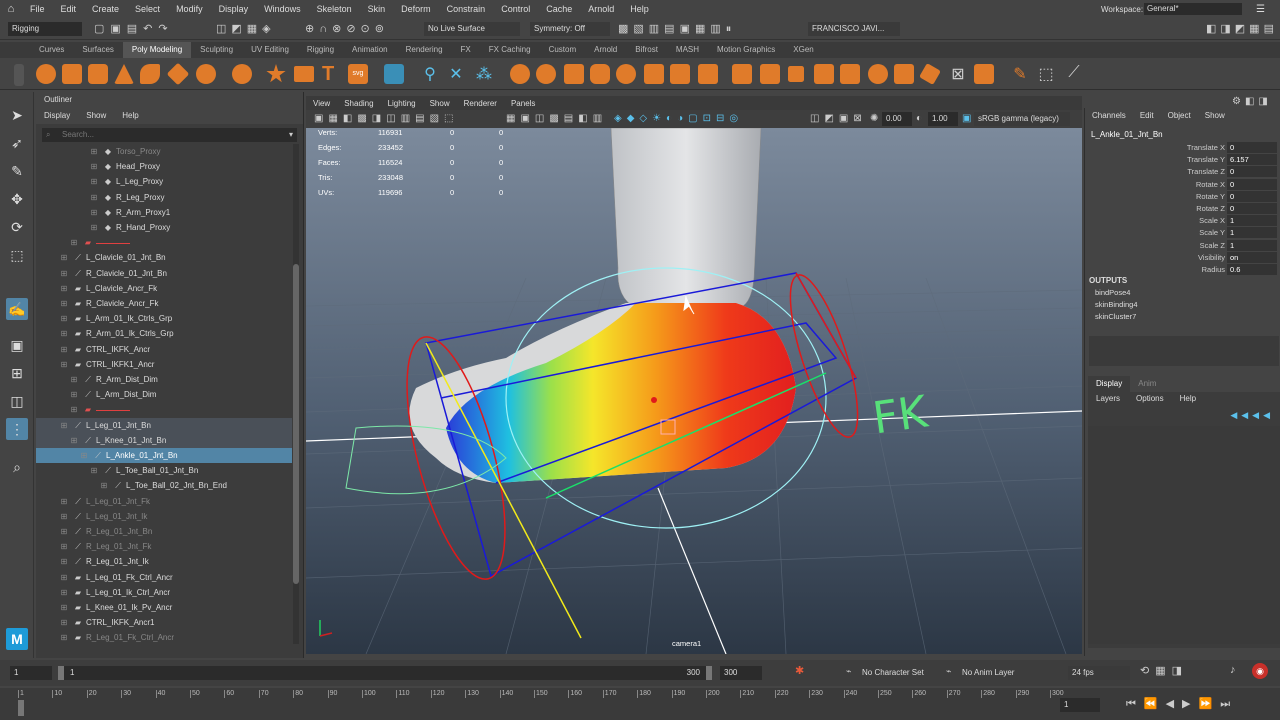 This screenshot has height=720, width=1280. I want to click on outliner-row: ⊞ ◆ Torso_Proxy, so click(164, 151).